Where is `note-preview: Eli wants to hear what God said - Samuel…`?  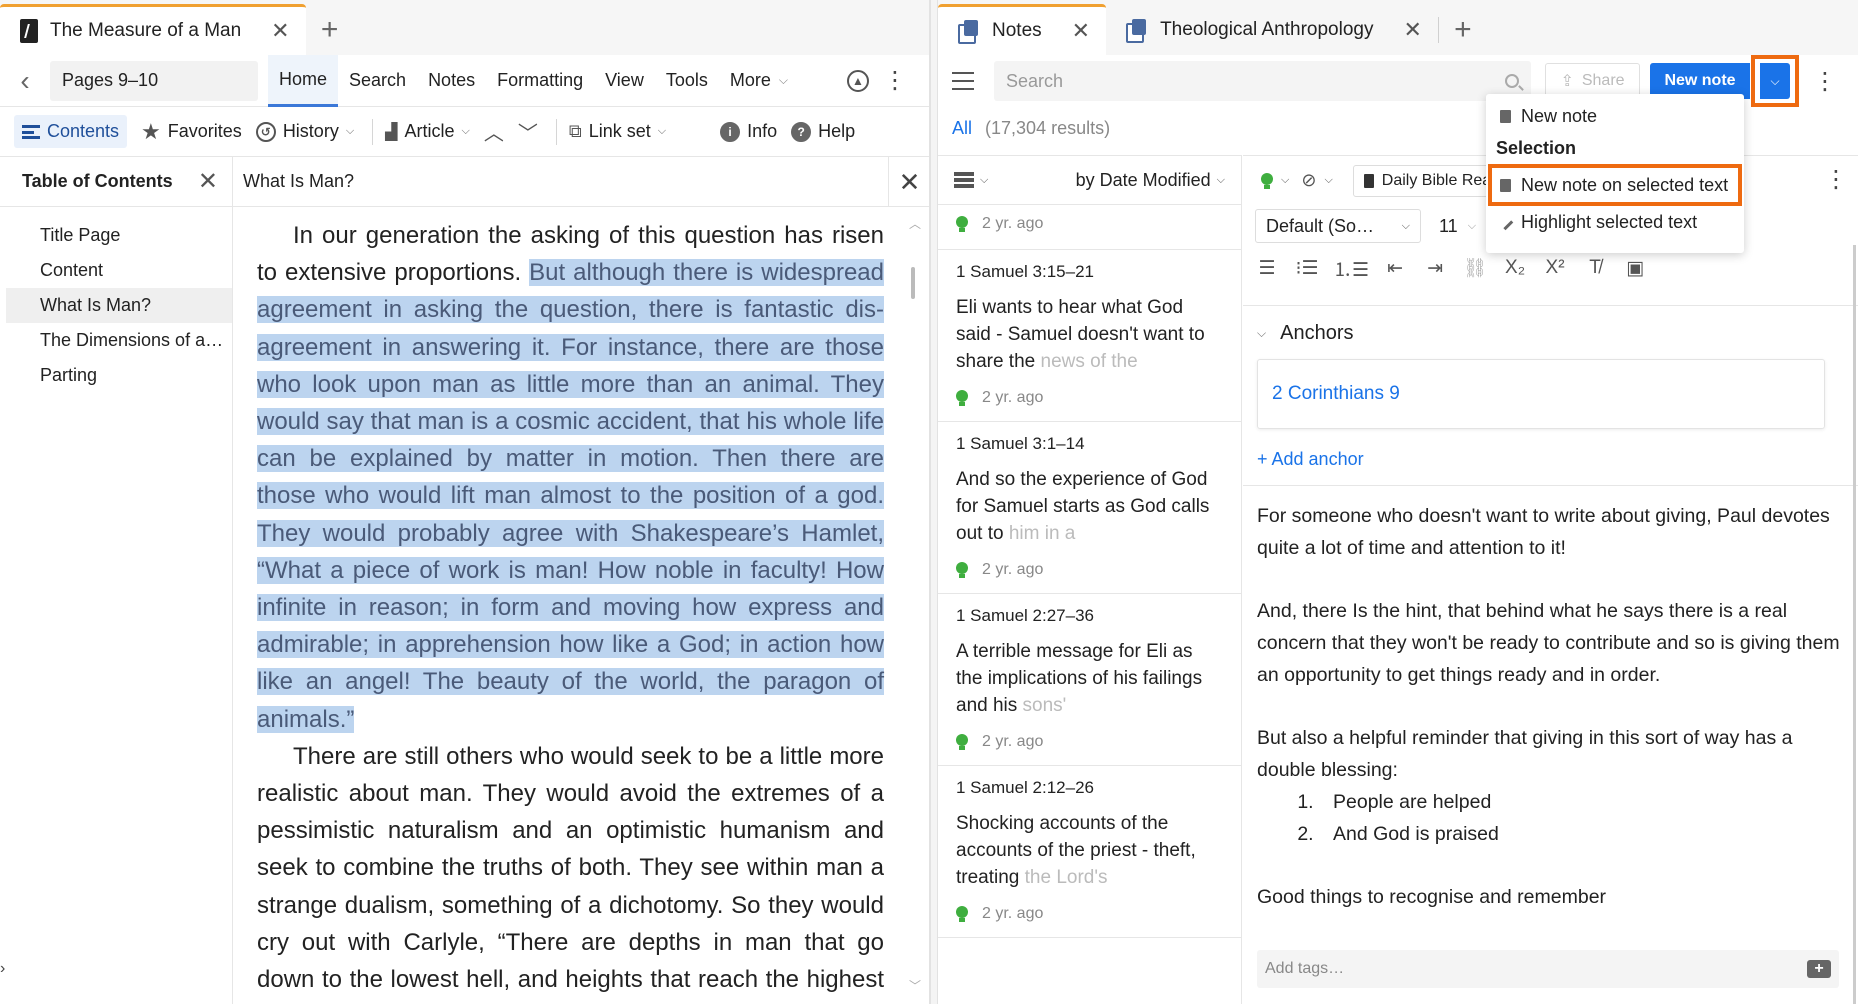 note-preview: Eli wants to hear what God said - Samuel… is located at coordinates (1089, 334).